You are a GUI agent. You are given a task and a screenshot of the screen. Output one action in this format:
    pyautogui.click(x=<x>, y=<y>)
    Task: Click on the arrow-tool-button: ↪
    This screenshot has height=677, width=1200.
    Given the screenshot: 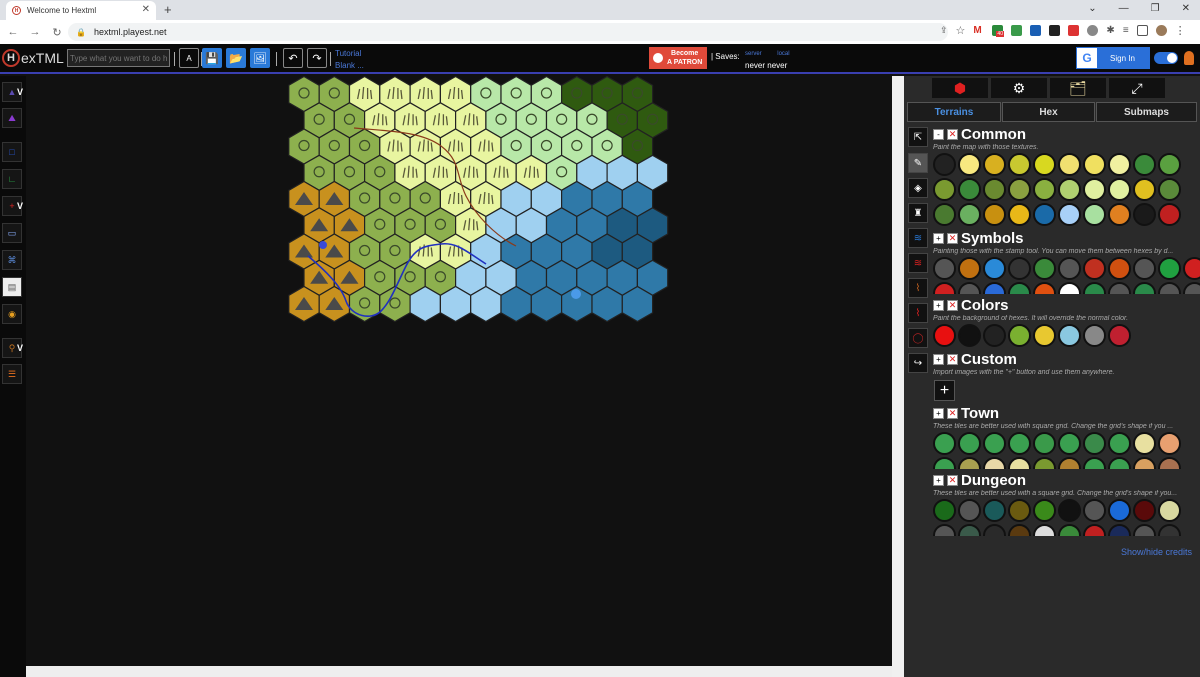 What is the action you would take?
    pyautogui.click(x=918, y=363)
    